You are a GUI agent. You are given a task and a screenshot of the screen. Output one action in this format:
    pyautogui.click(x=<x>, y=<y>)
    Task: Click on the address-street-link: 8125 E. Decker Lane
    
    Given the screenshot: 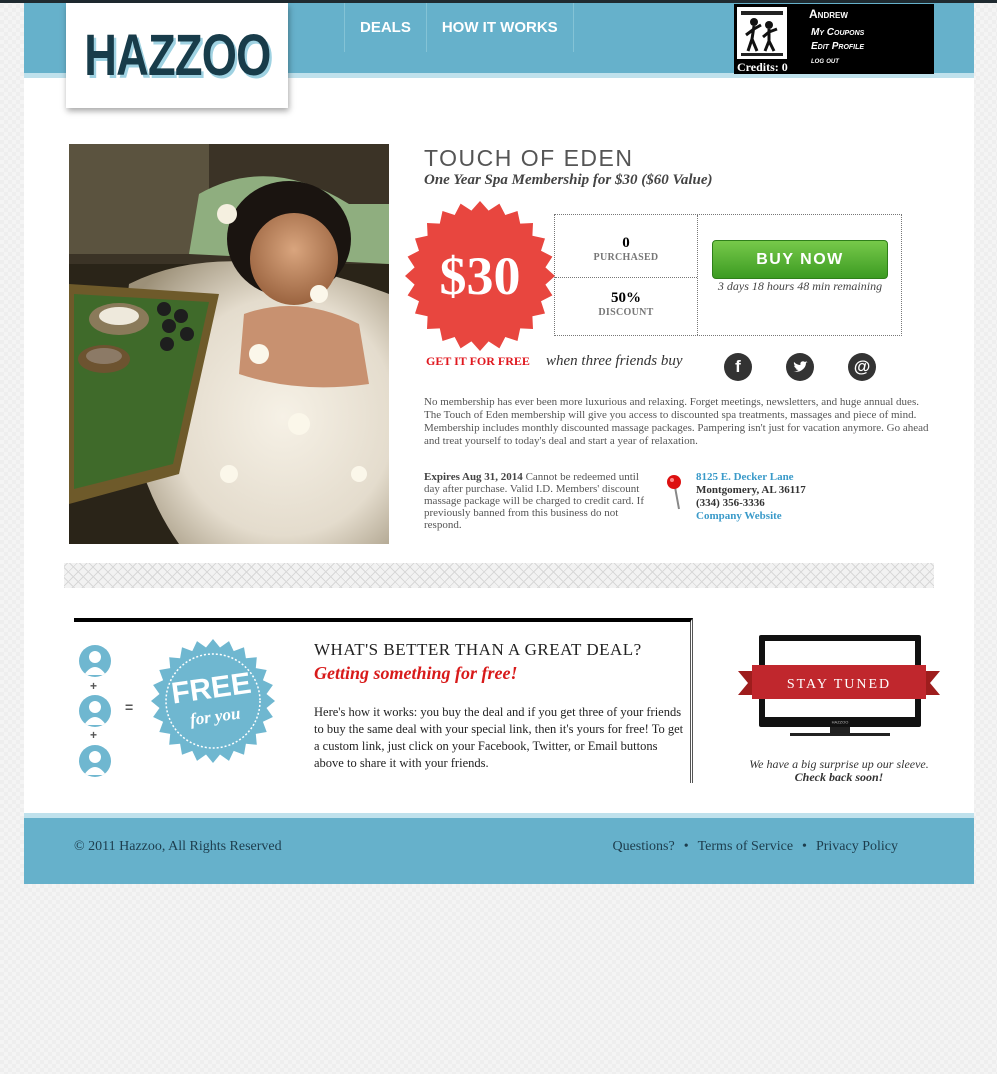 What is the action you would take?
    pyautogui.click(x=751, y=477)
    